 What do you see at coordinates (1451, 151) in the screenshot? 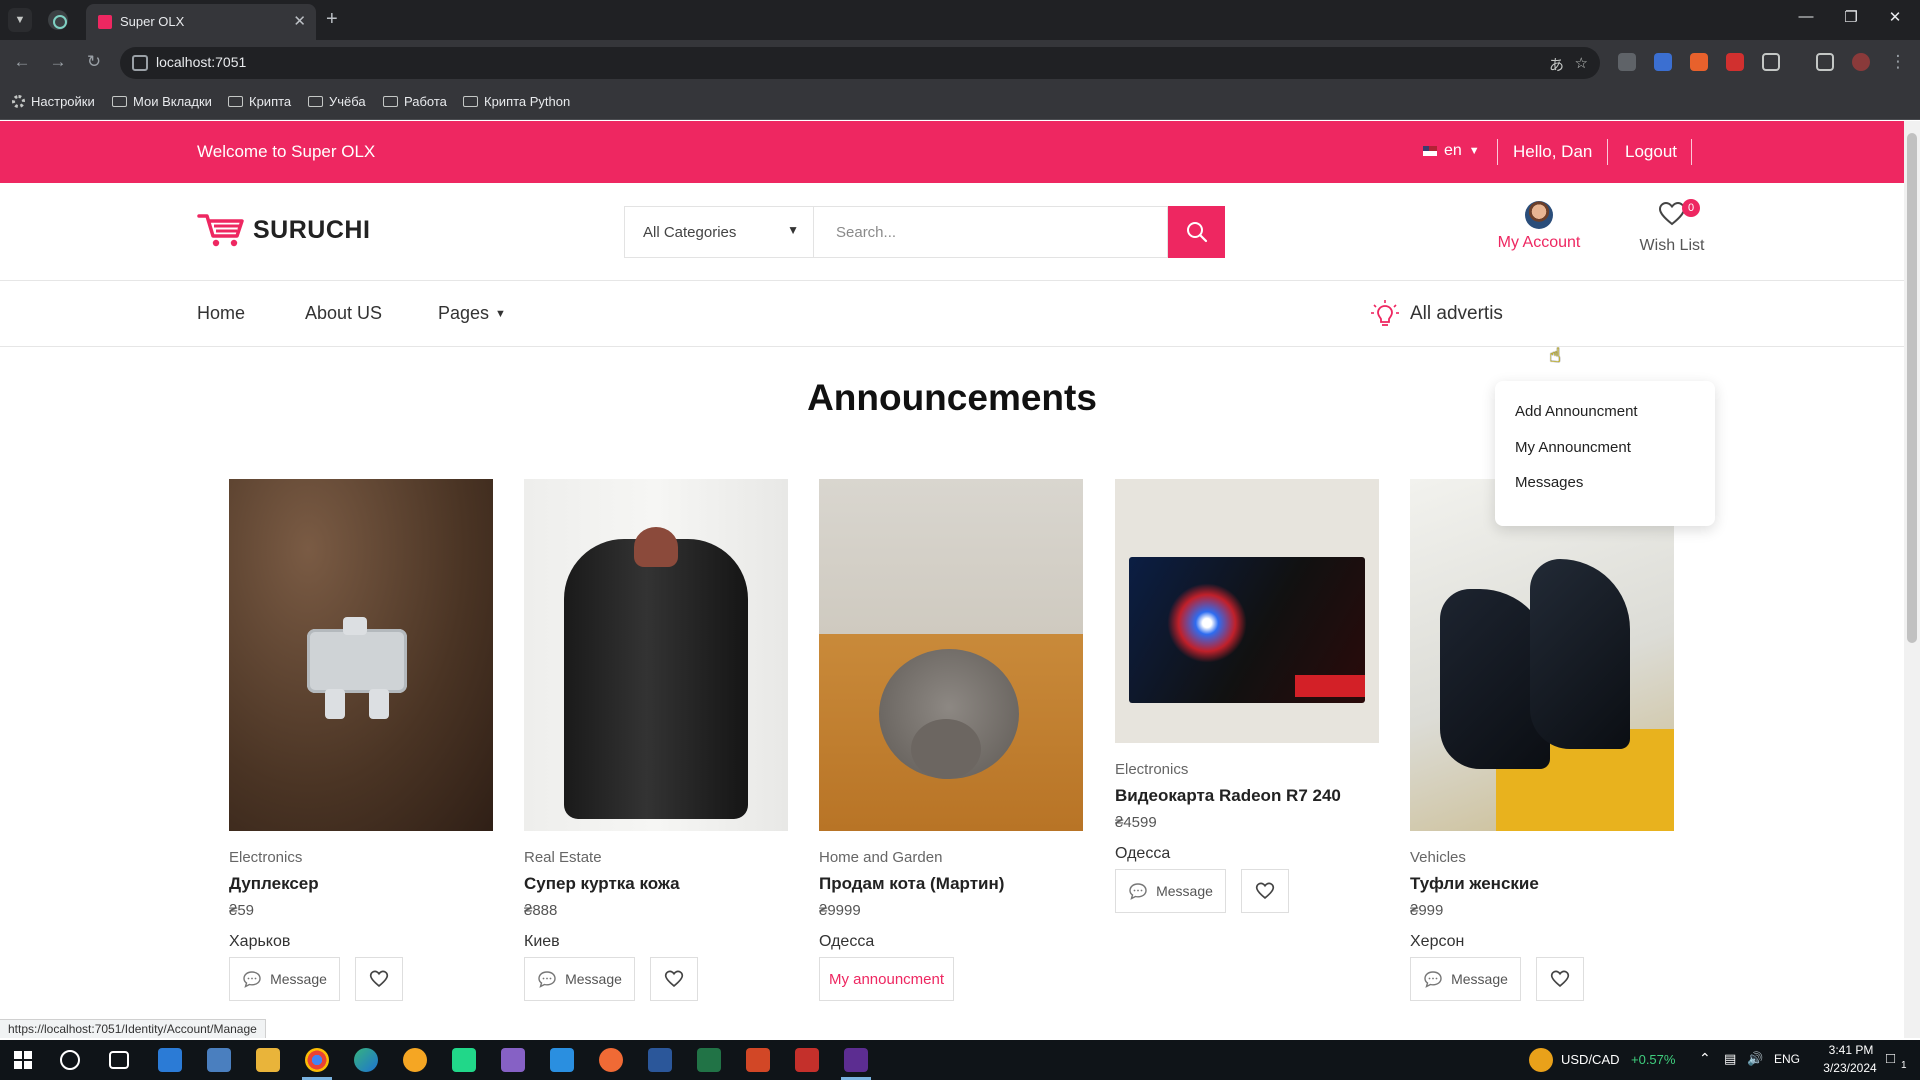
I see `language-selector: en ▼` at bounding box center [1451, 151].